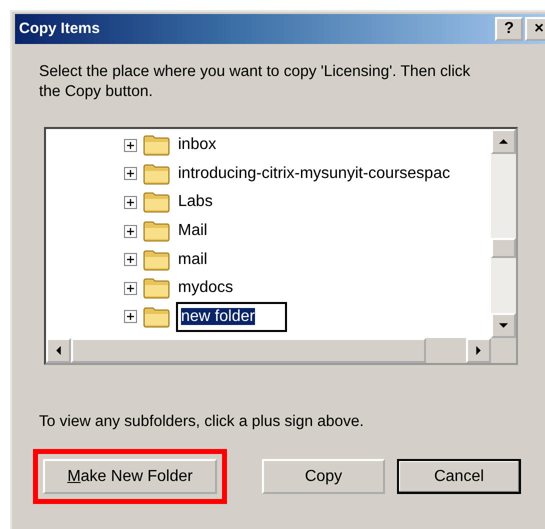 The height and width of the screenshot is (529, 545). I want to click on folder-name: Labs, so click(195, 202).